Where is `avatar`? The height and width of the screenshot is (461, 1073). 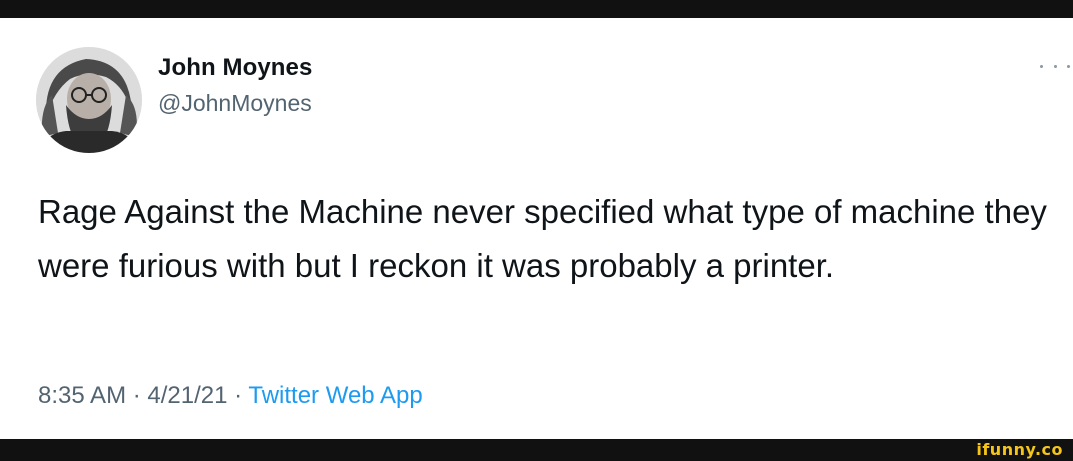
avatar is located at coordinates (89, 100).